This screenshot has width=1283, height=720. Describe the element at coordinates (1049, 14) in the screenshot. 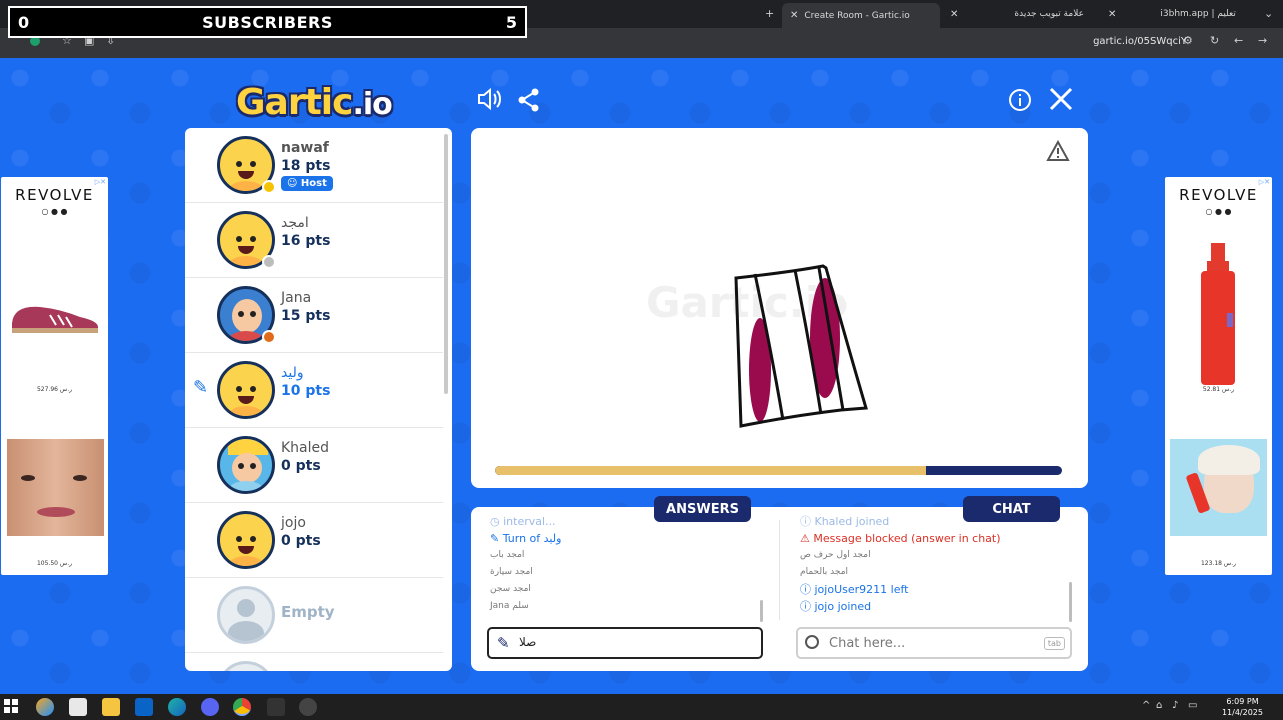

I see `tab-label: علامة تبويب جديدة` at that location.